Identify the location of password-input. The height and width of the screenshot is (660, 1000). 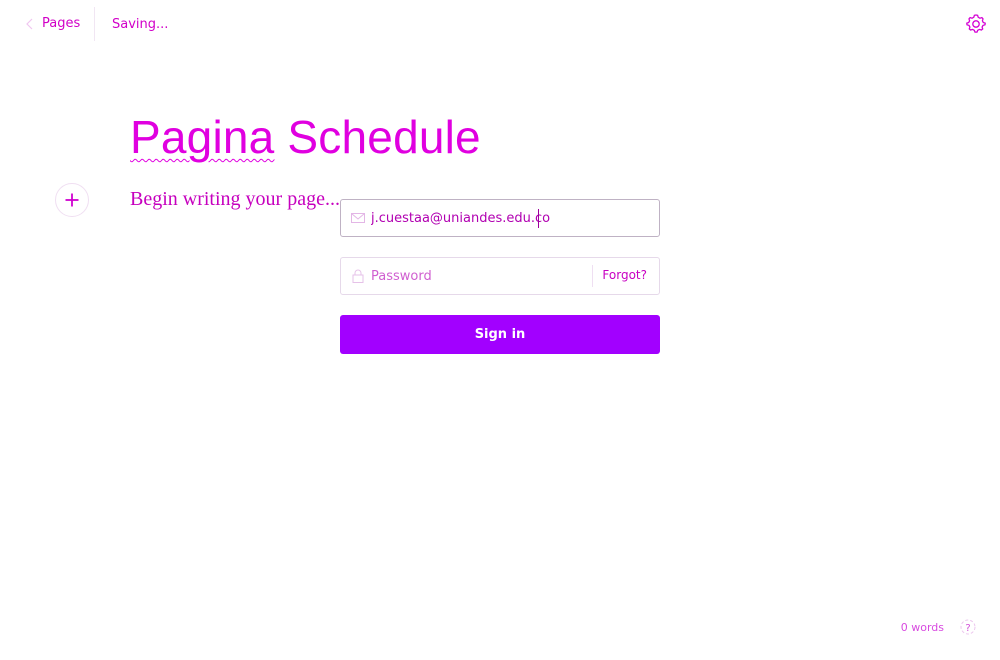
(491, 276).